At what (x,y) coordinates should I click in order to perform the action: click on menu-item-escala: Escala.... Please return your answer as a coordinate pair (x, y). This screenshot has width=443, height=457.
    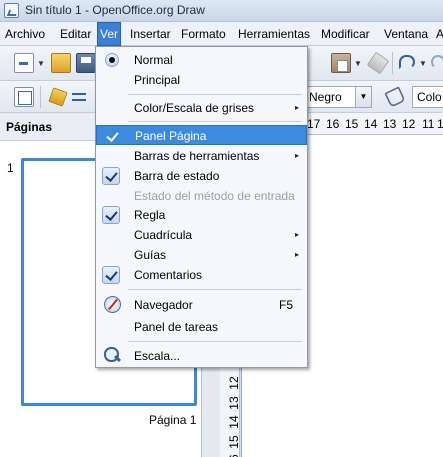
    Looking at the image, I should click on (201, 356).